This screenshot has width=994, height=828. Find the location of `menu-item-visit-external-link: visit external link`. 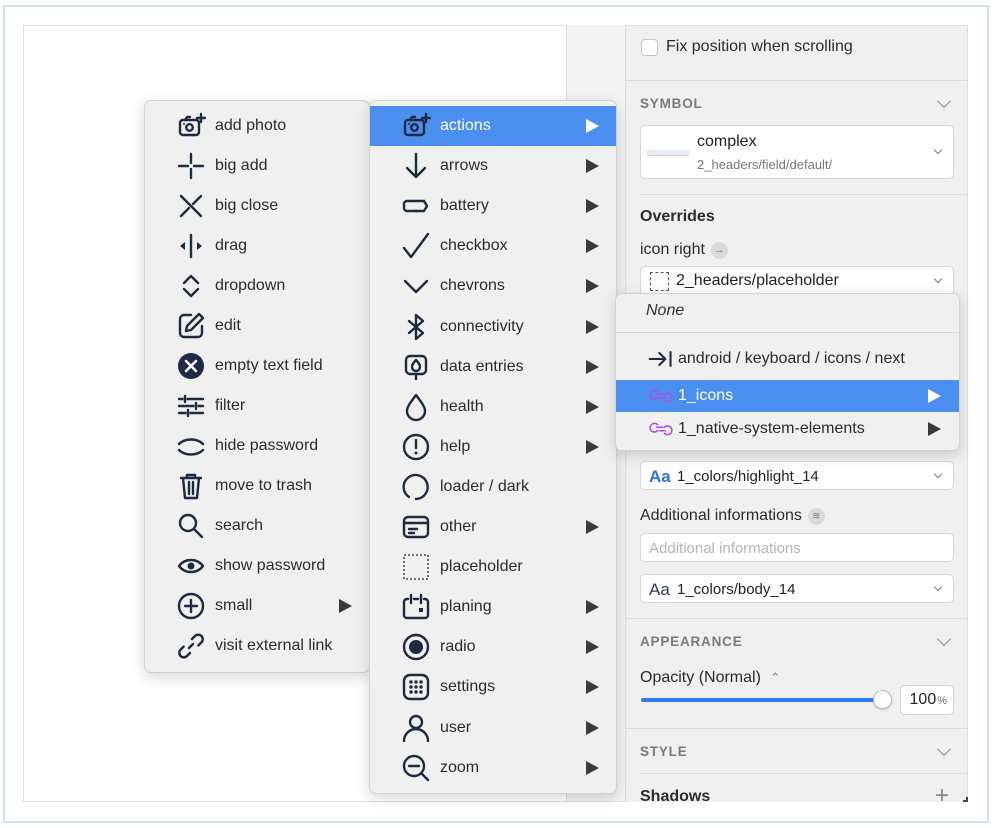

menu-item-visit-external-link: visit external link is located at coordinates (257, 646).